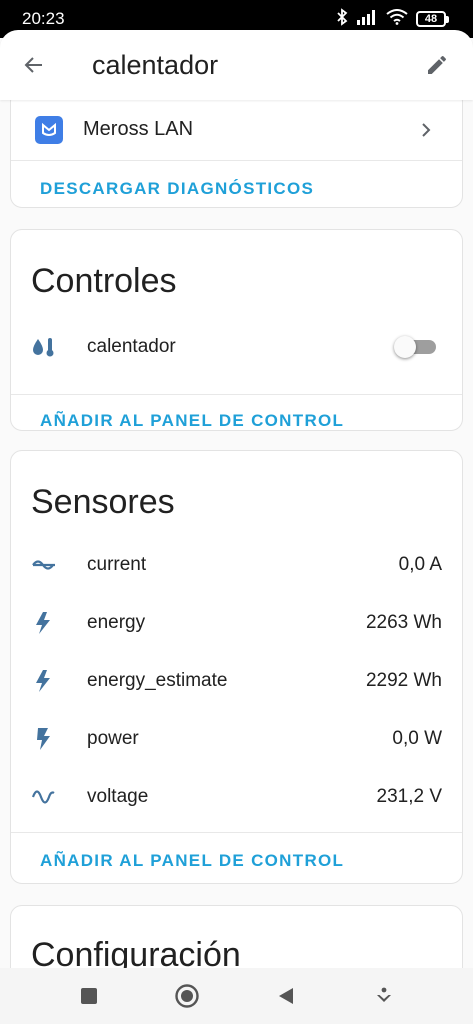  Describe the element at coordinates (416, 347) in the screenshot. I see `calentador-toggle` at that location.